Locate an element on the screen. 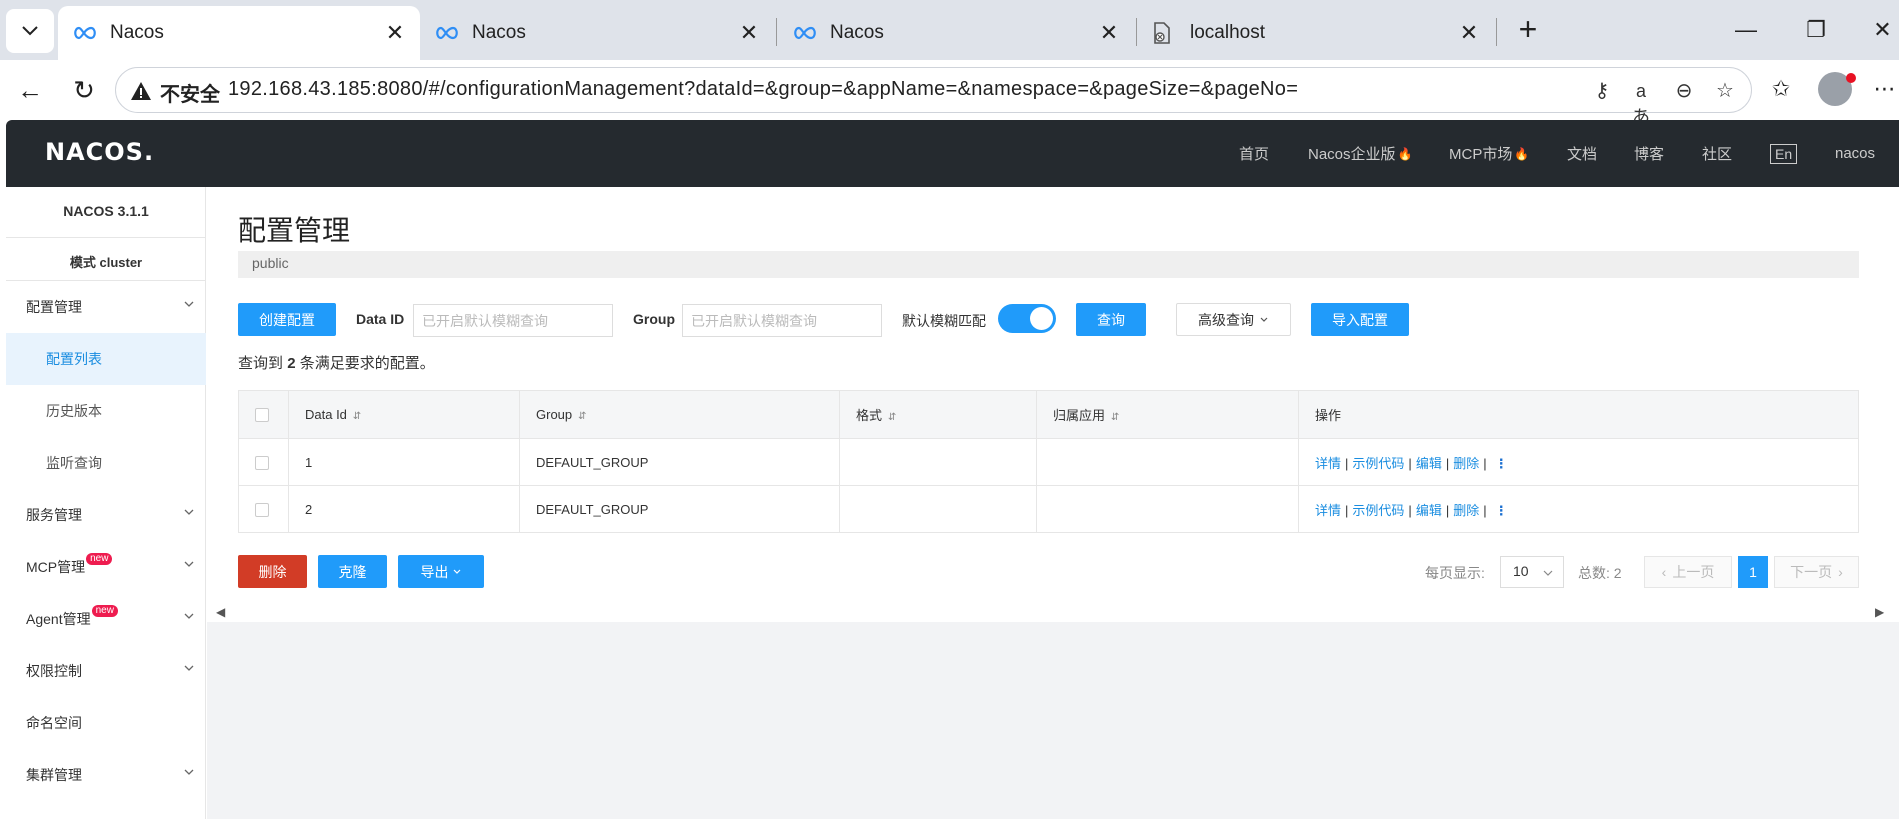 This screenshot has height=819, width=1899. sidebar-item-history: 历史版本 is located at coordinates (106, 411).